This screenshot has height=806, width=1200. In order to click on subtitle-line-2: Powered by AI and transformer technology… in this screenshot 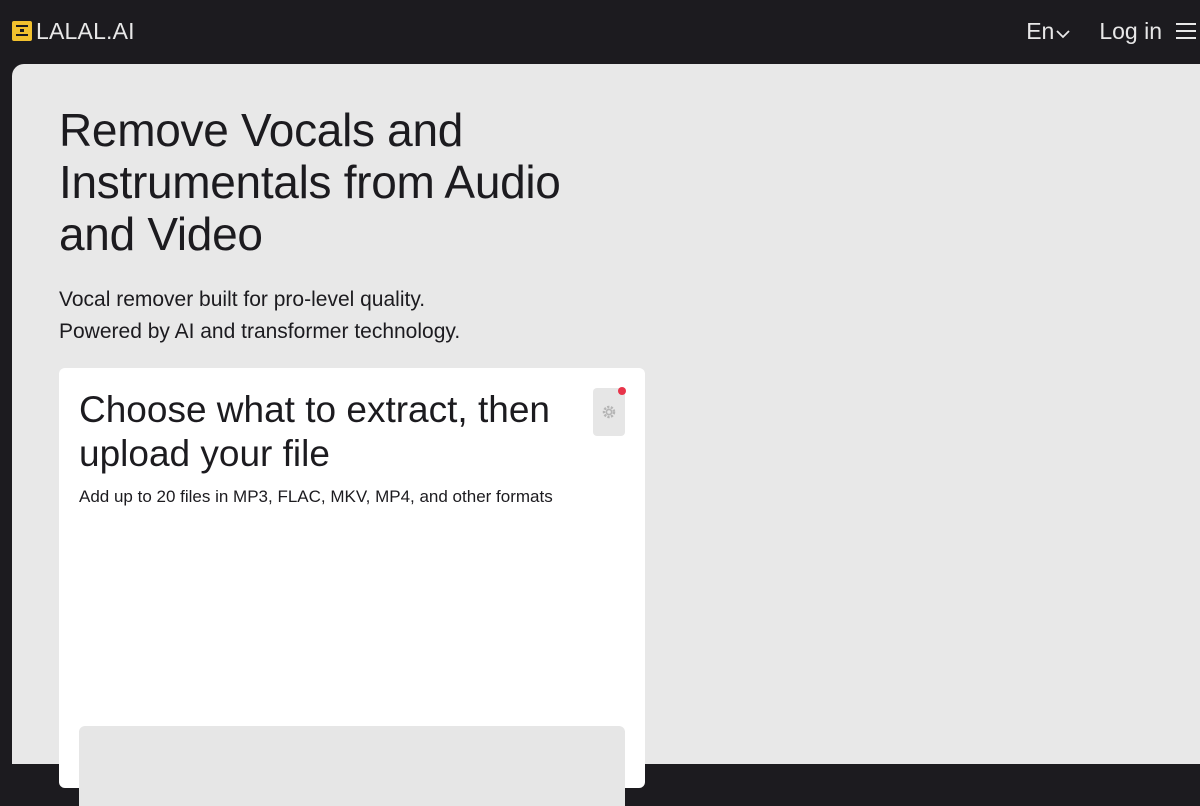, I will do `click(260, 331)`.